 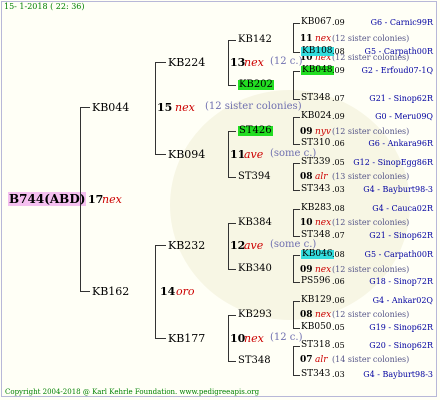 I want to click on gen4-queen-name: KB108, so click(x=317, y=51).